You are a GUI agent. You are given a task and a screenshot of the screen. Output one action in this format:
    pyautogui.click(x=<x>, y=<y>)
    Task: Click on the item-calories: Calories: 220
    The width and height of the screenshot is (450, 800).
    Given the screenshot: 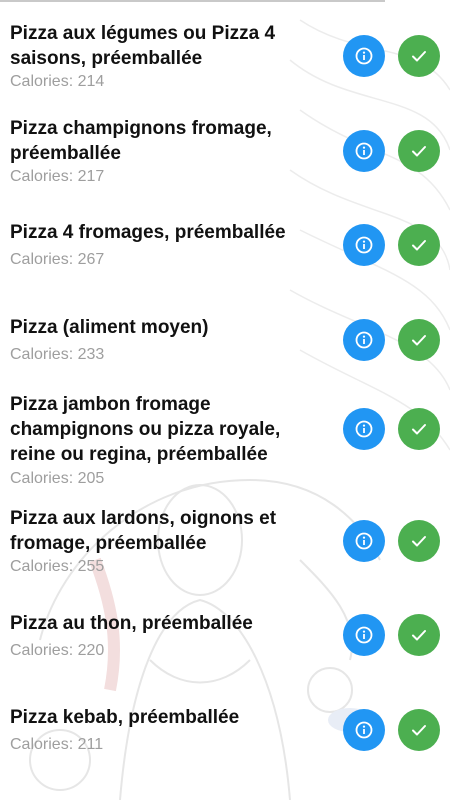 What is the action you would take?
    pyautogui.click(x=57, y=650)
    